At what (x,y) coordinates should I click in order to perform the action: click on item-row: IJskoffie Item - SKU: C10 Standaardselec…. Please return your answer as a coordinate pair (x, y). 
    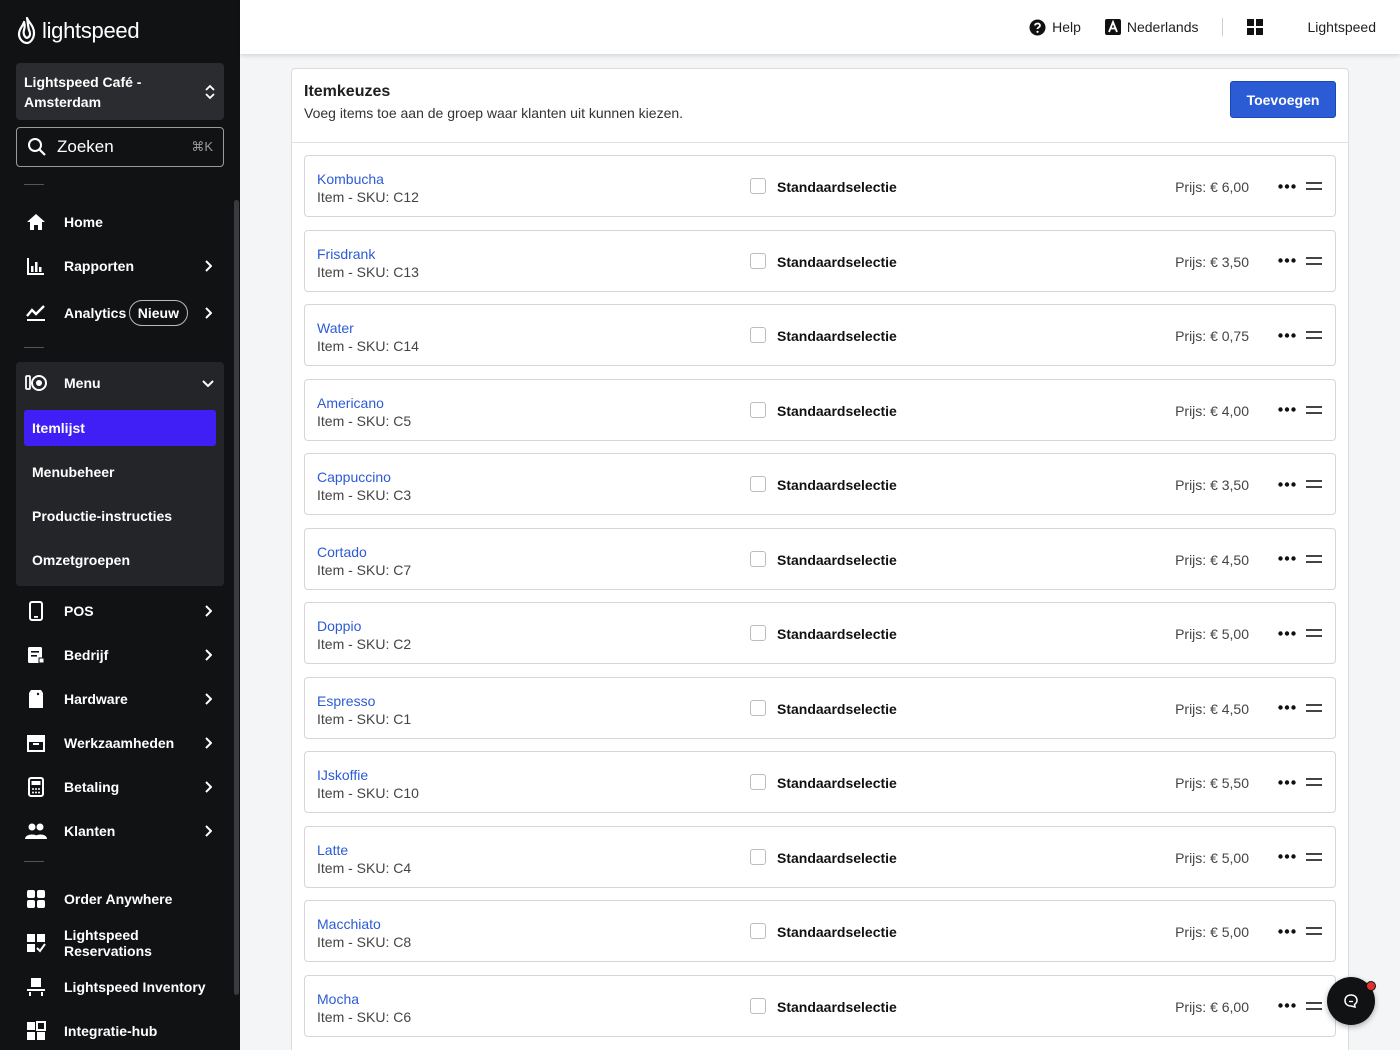
    Looking at the image, I should click on (820, 782).